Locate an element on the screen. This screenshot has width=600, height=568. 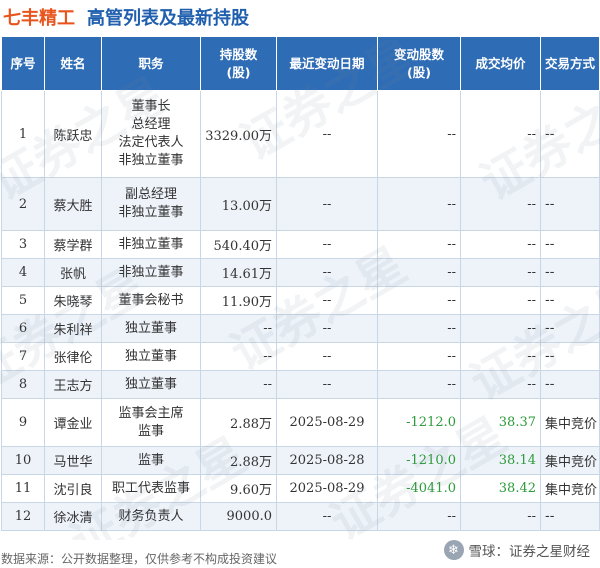
table-row: 2 蔡大胜 副总经理 非独立董事 13.00万 -- -- -- -- is located at coordinates (300, 204).